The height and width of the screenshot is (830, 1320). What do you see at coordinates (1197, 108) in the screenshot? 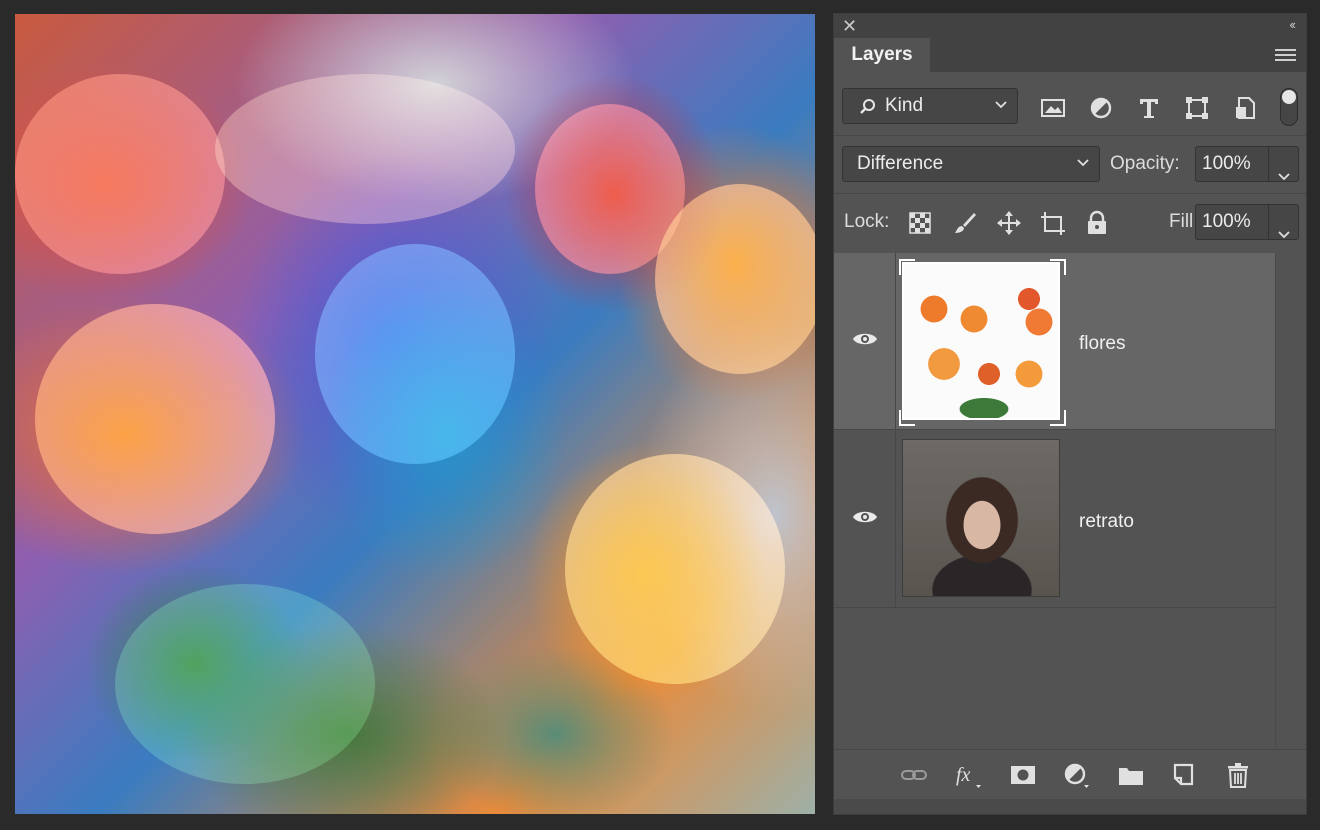
I see `shape-filter-icon` at bounding box center [1197, 108].